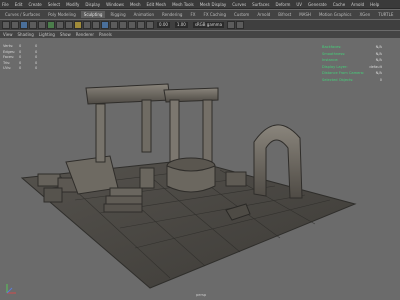  What do you see at coordinates (380, 79) in the screenshot?
I see `hud-detail-value: 0` at bounding box center [380, 79].